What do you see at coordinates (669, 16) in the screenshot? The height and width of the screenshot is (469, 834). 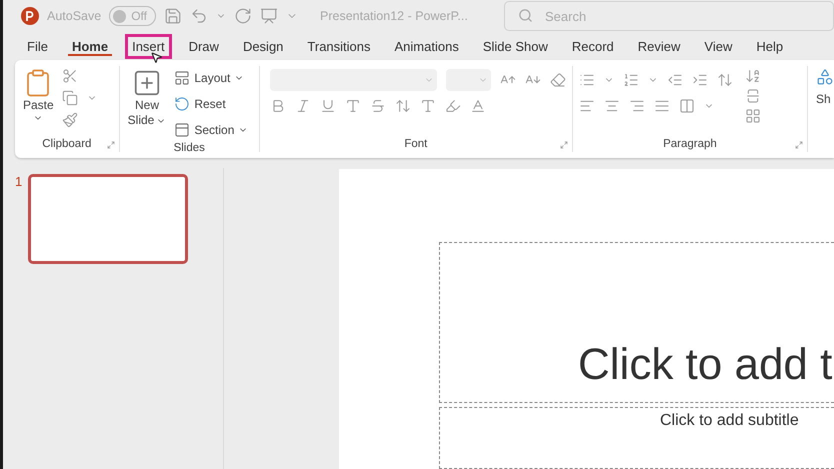 I see `search-field: Search` at bounding box center [669, 16].